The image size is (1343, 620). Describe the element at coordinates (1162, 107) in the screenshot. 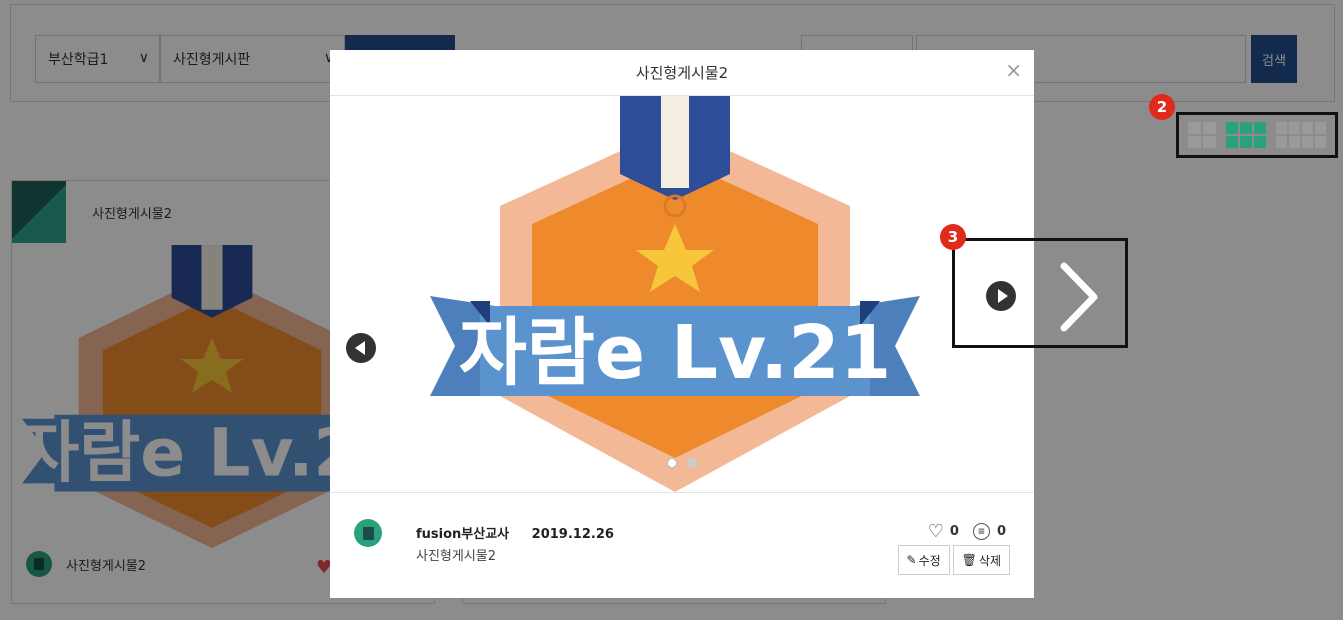

I see `annotation-badge: 2` at that location.